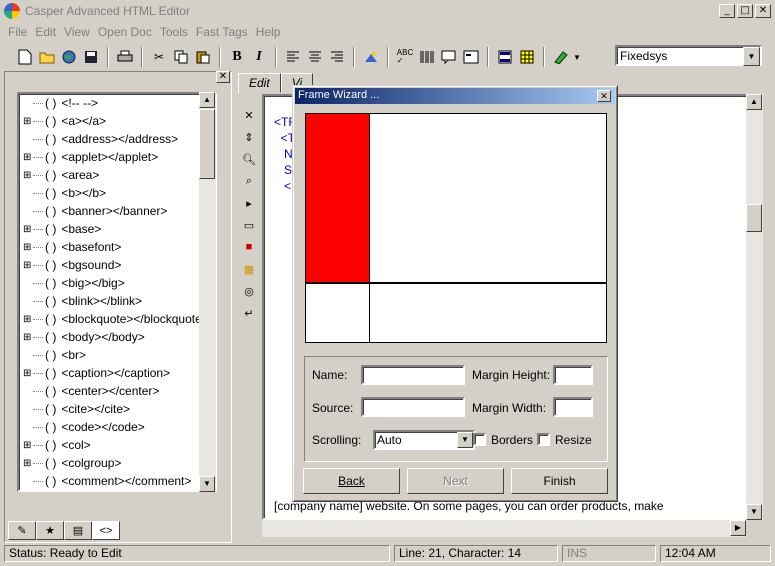  I want to click on insert-image-icon, so click(371, 57).